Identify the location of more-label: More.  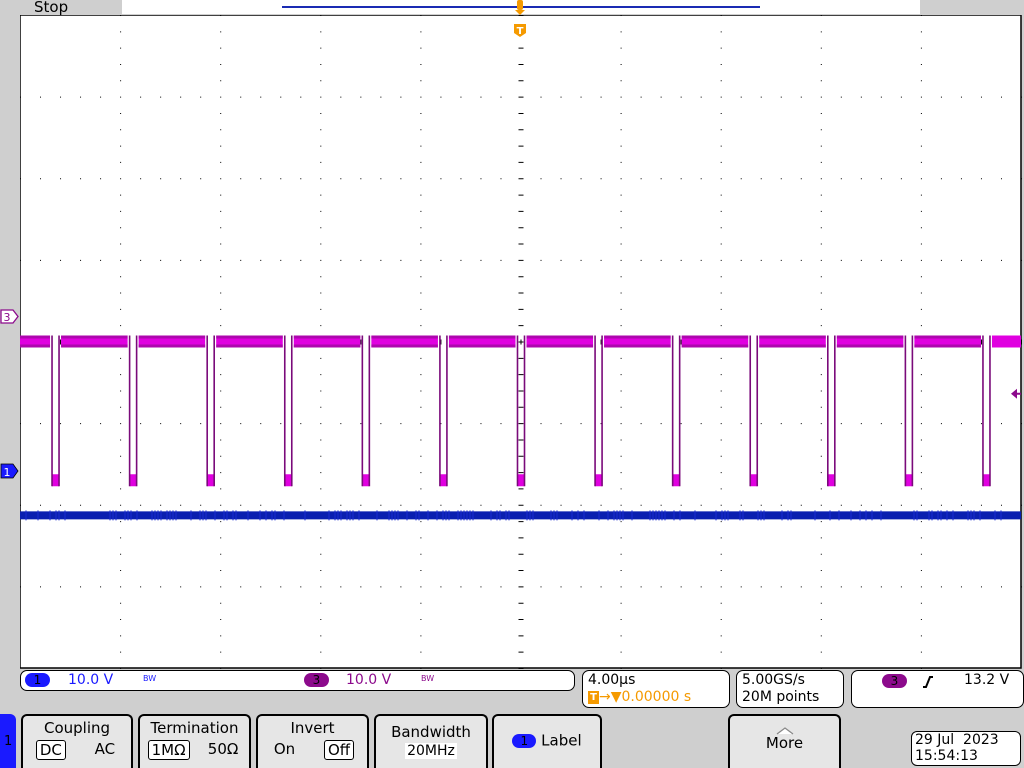
(784, 743).